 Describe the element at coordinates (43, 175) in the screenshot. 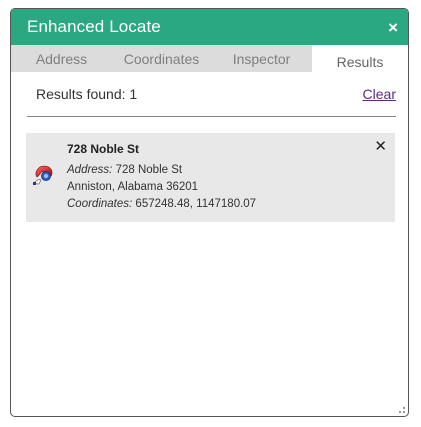

I see `zoom-to-location-icon` at that location.